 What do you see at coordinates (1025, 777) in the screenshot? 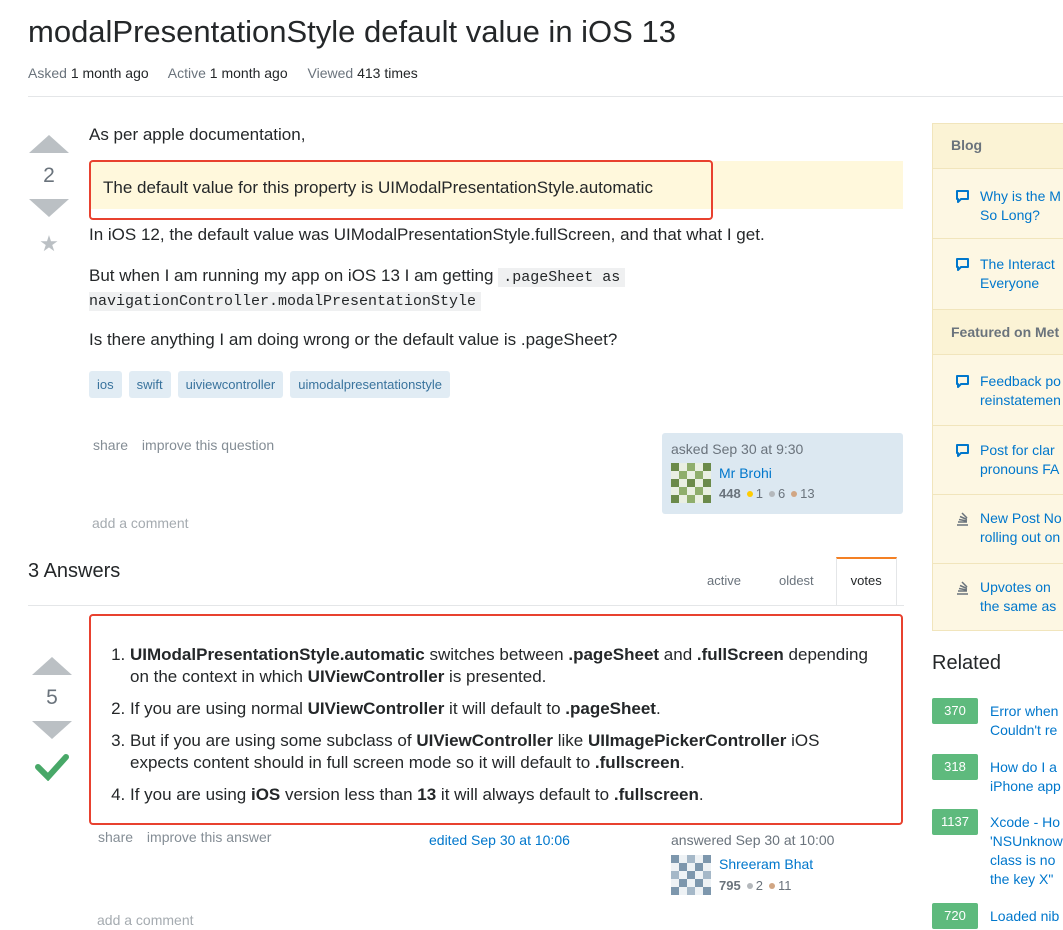
I see `related-link: How do I a iPhone app` at bounding box center [1025, 777].